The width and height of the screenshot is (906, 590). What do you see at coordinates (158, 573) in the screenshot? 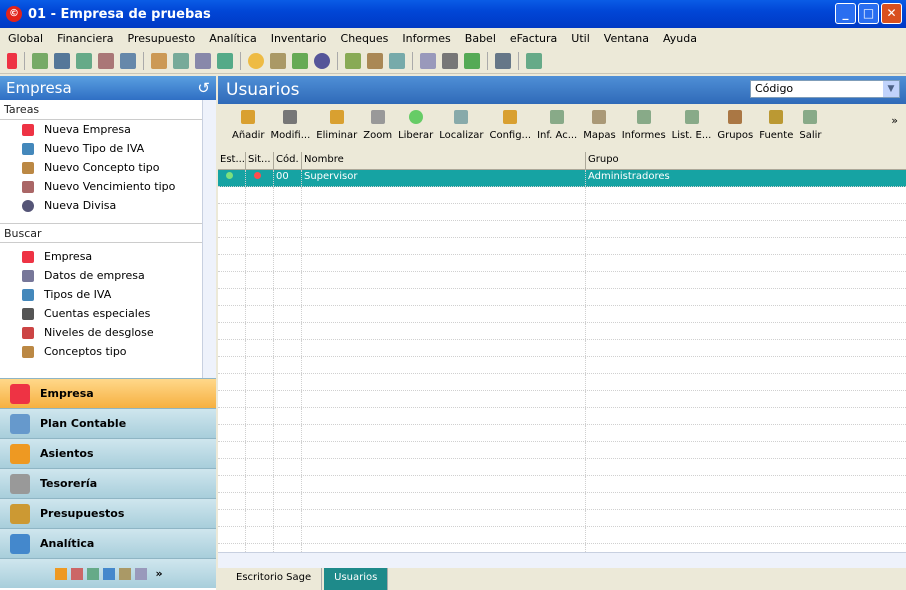
I see `more-nav-icon: »` at bounding box center [158, 573].